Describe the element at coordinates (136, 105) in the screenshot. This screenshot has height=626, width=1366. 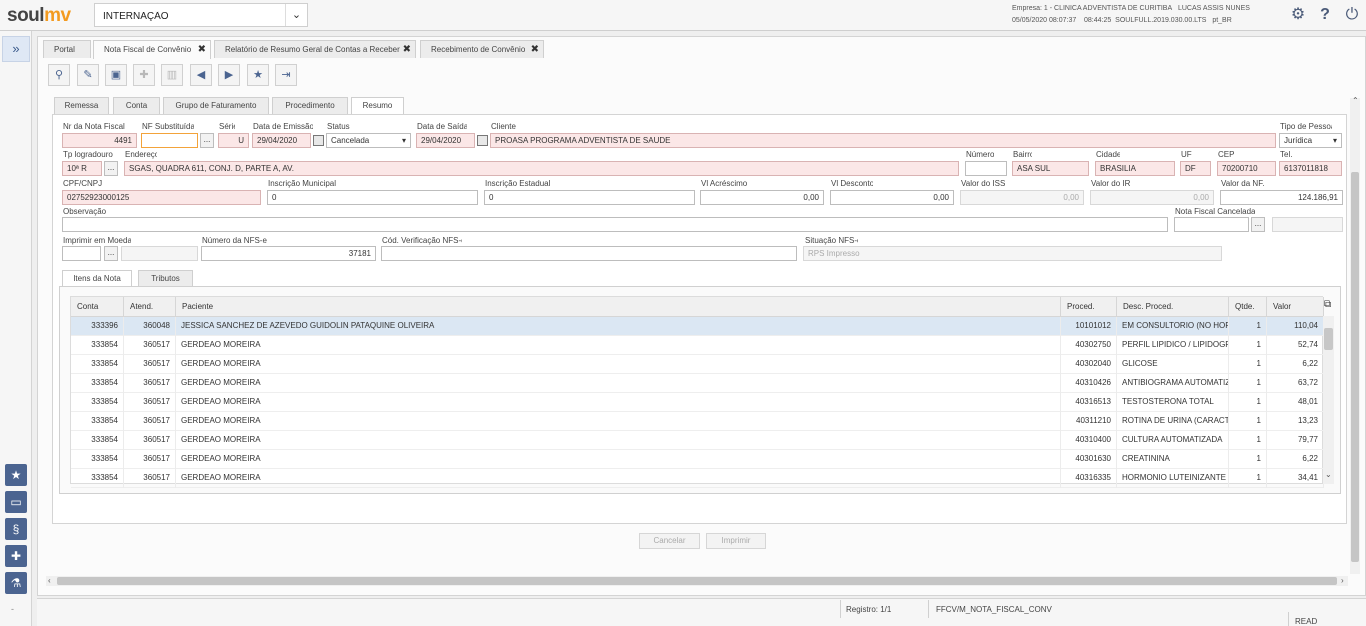
I see `subtab-conta: Conta` at that location.